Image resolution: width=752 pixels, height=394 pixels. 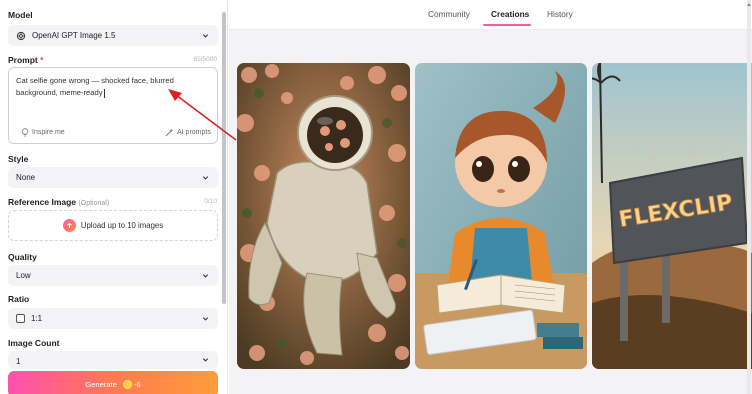 What do you see at coordinates (510, 14) in the screenshot?
I see `tab-creations: Creations` at bounding box center [510, 14].